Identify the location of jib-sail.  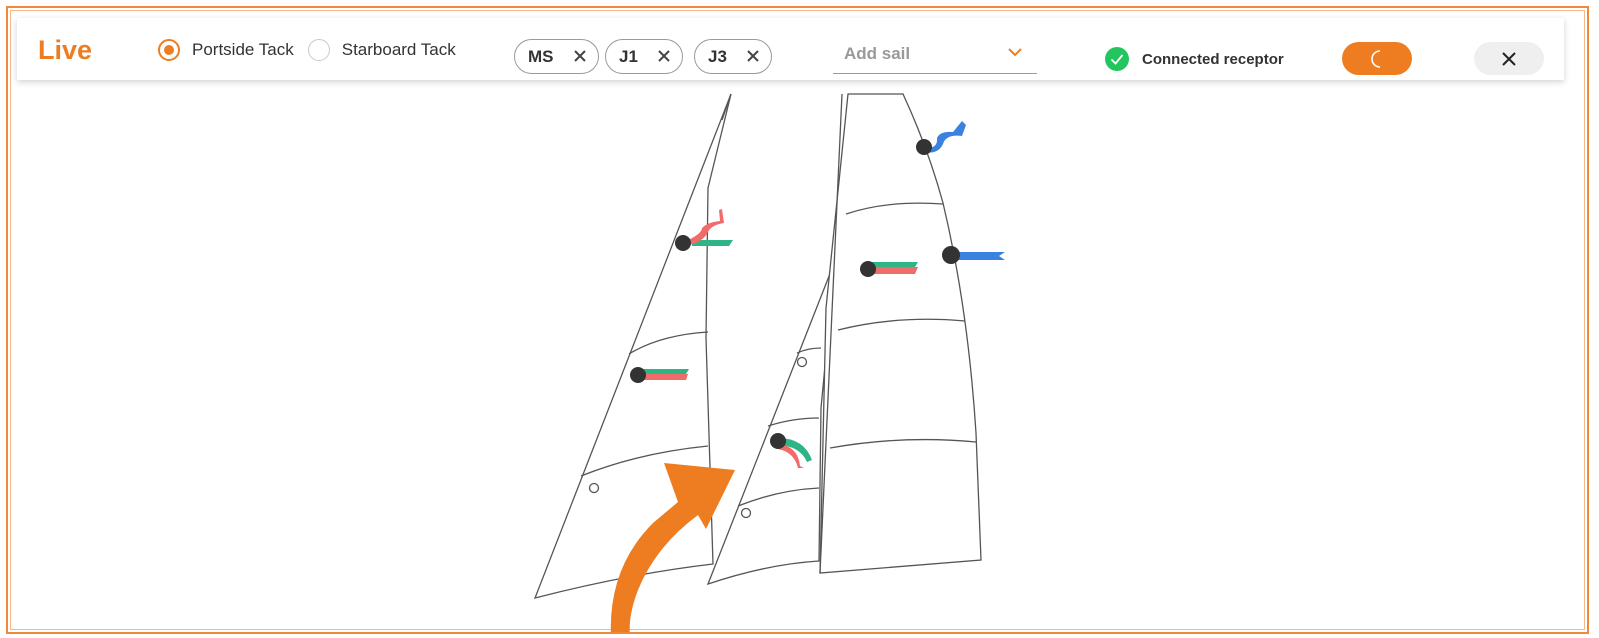
(632, 346).